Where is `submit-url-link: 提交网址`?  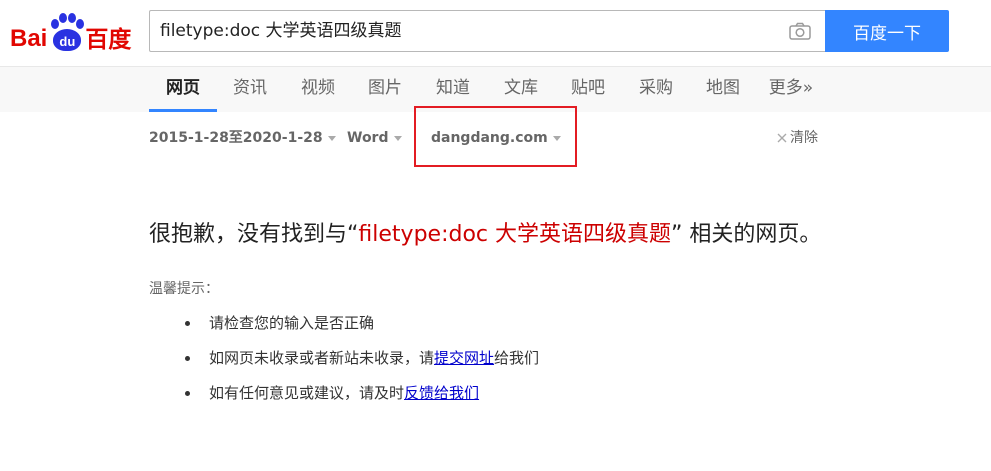 submit-url-link: 提交网址 is located at coordinates (464, 358).